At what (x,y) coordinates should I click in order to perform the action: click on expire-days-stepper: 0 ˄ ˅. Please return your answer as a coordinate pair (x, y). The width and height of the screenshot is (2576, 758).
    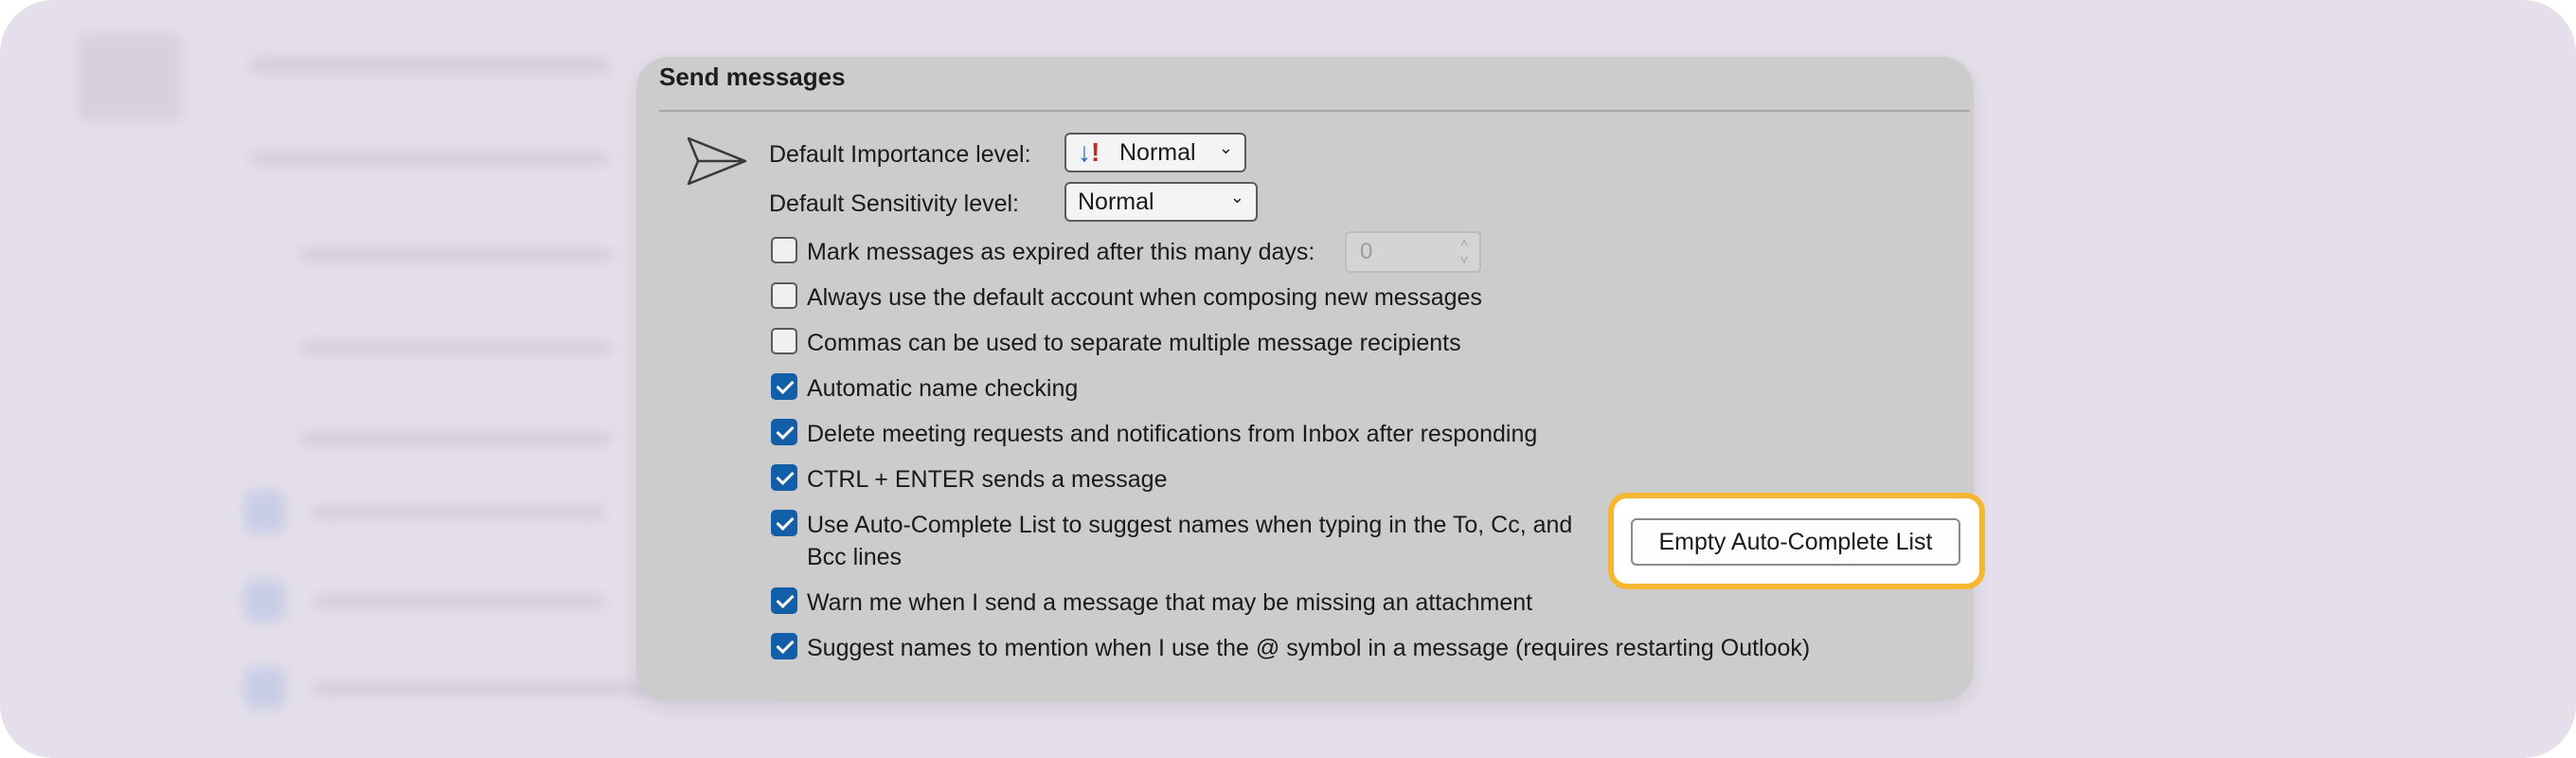
    Looking at the image, I should click on (1413, 252).